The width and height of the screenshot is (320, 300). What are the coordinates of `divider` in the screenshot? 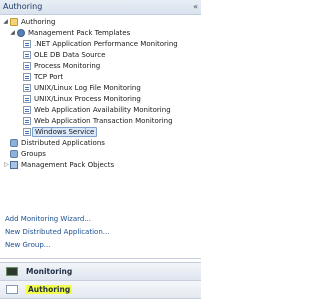 It's located at (100, 258).